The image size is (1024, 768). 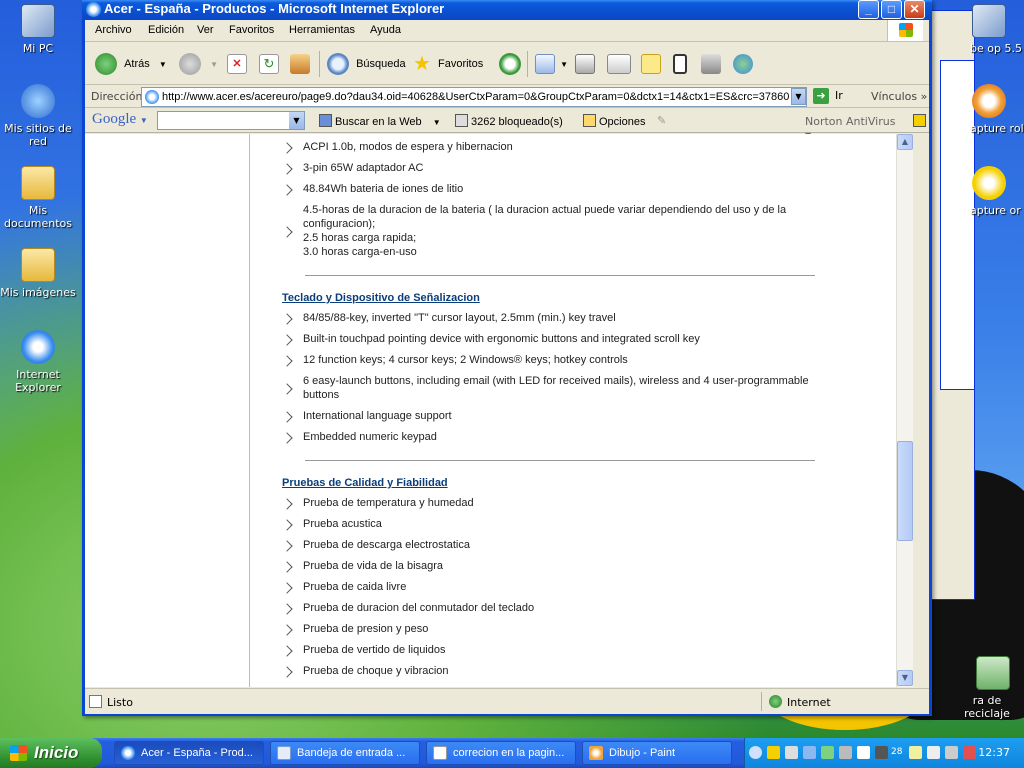 What do you see at coordinates (614, 121) in the screenshot?
I see `options-button: Opciones` at bounding box center [614, 121].